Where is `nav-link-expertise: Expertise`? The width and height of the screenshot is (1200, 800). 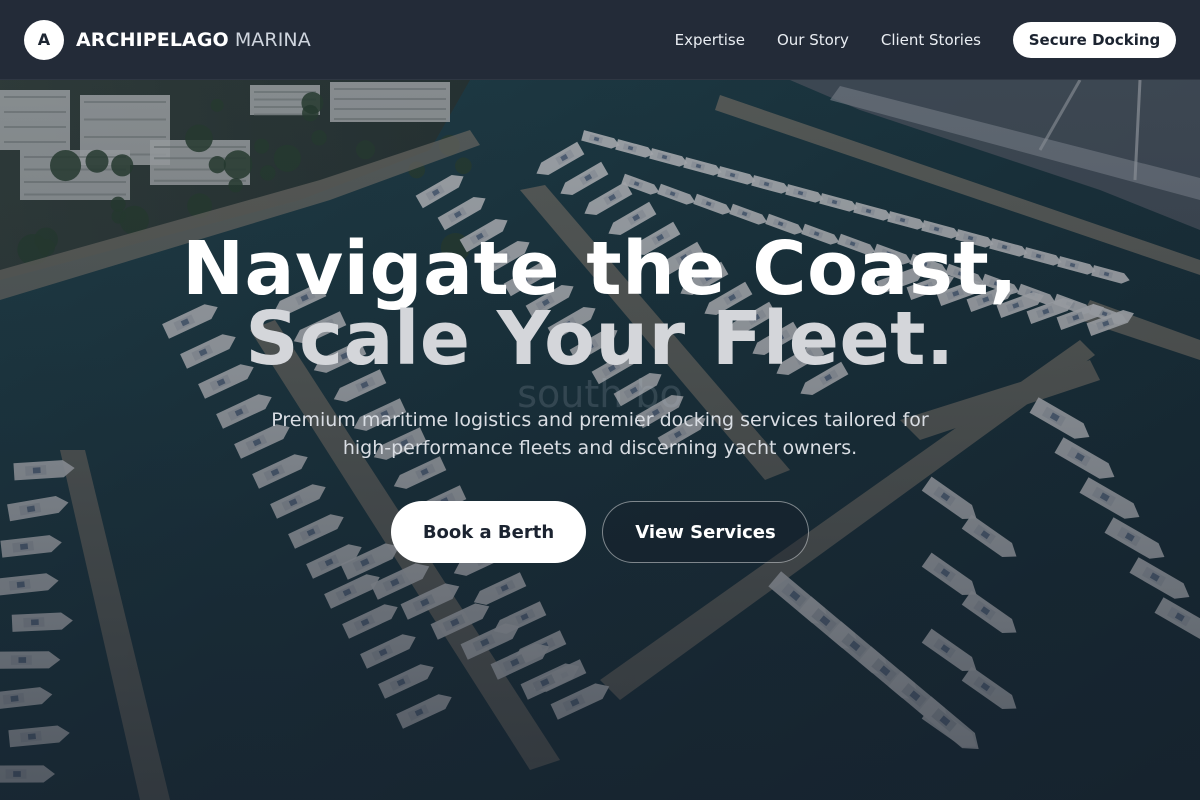 nav-link-expertise: Expertise is located at coordinates (710, 40).